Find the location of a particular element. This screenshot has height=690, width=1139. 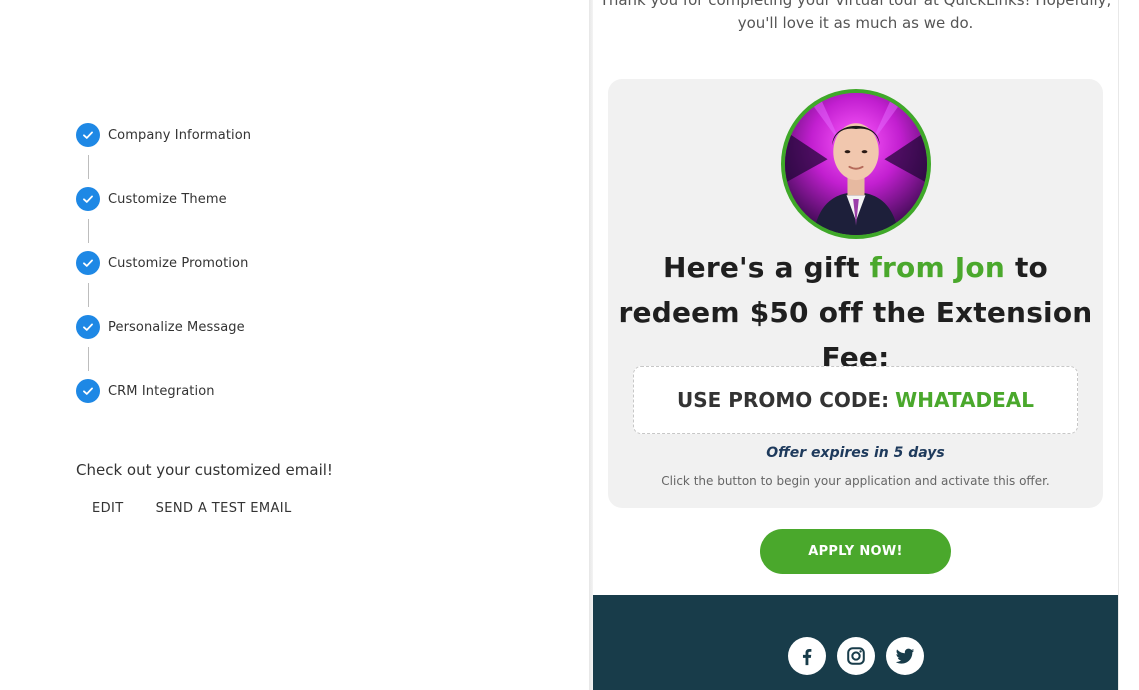

twitter-icon is located at coordinates (905, 656).